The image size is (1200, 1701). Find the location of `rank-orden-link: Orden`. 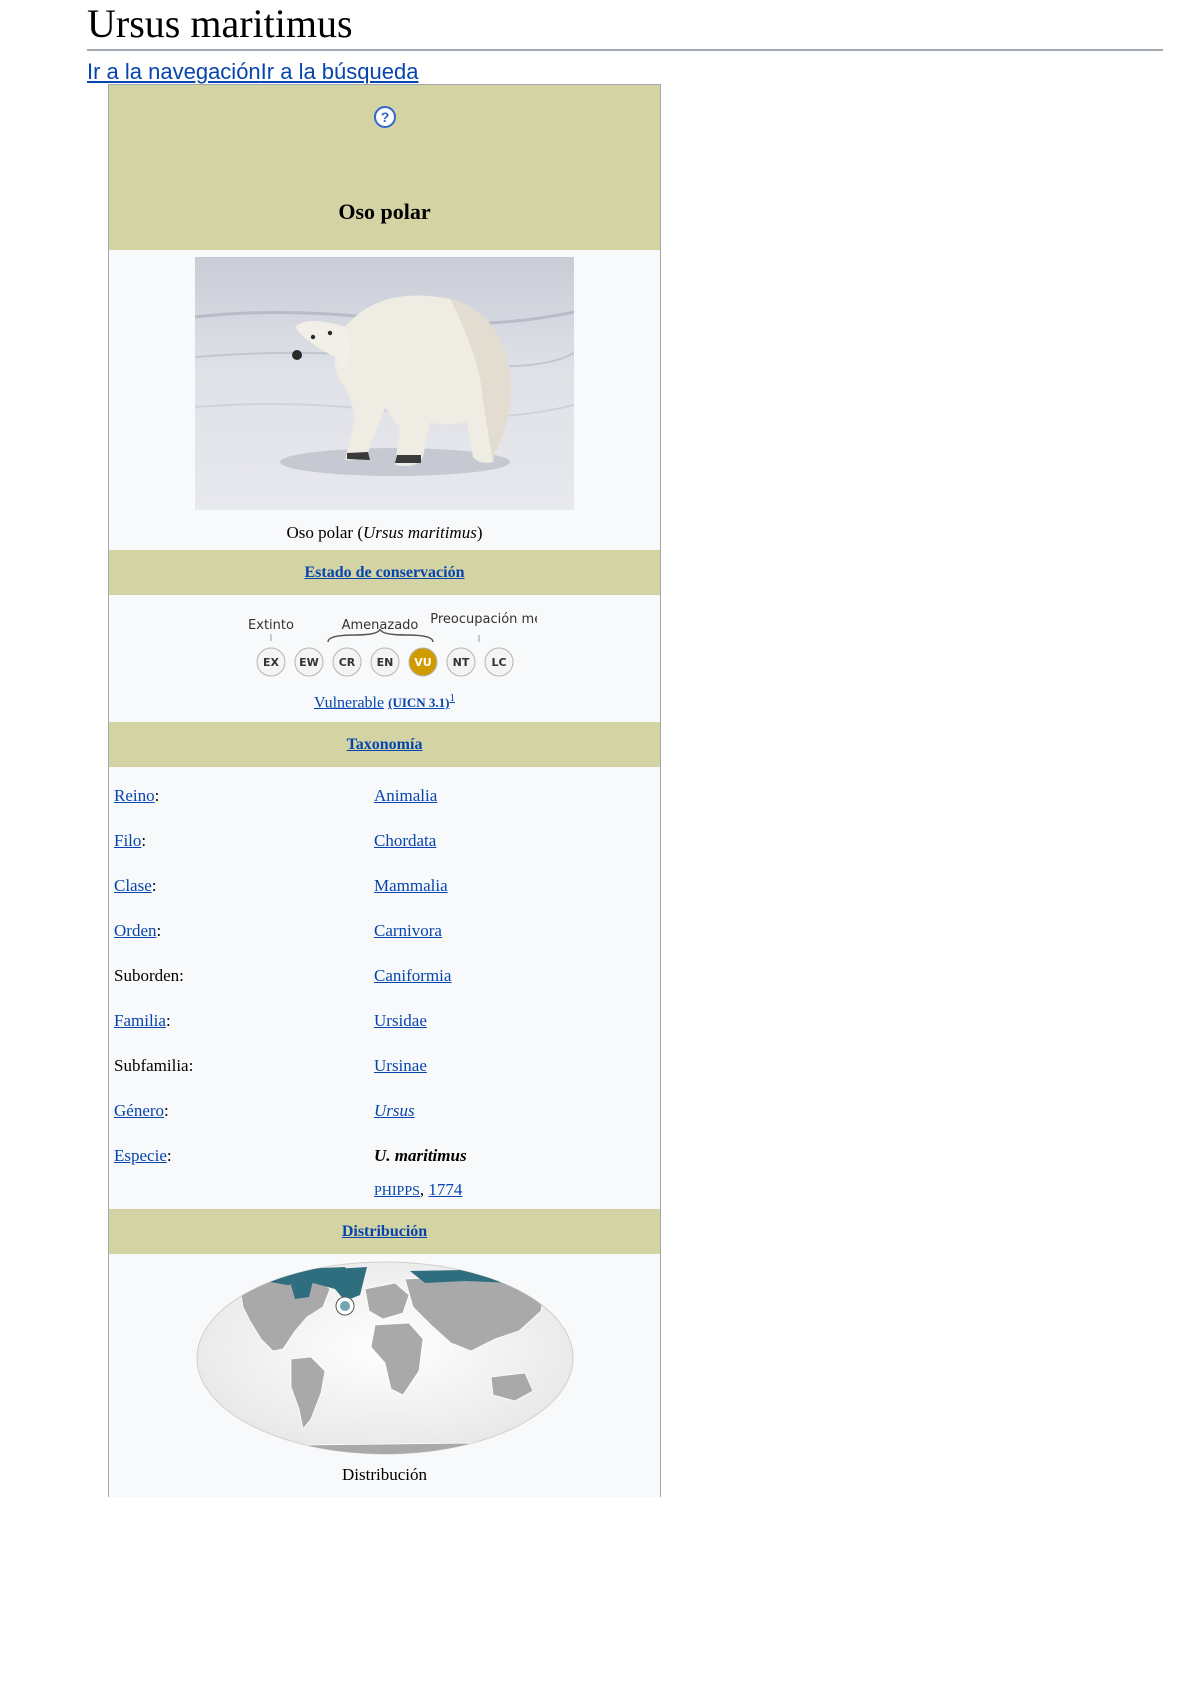

rank-orden-link: Orden is located at coordinates (135, 930).